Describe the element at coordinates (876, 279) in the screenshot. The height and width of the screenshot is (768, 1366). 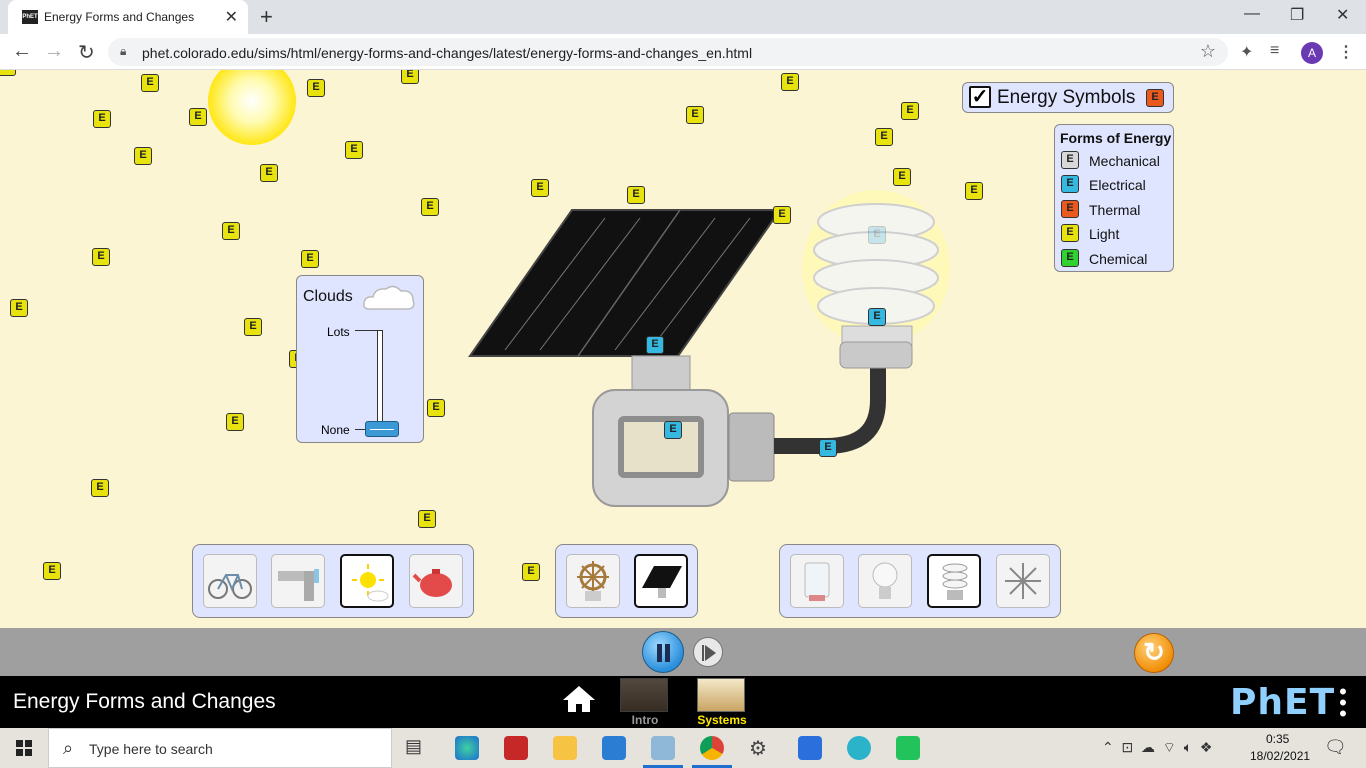
I see `fluorescent-bulb` at that location.